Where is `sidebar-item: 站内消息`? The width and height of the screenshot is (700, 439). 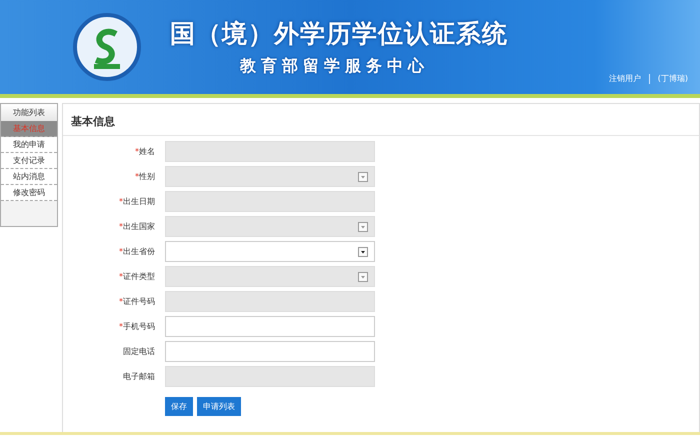 sidebar-item: 站内消息 is located at coordinates (29, 177).